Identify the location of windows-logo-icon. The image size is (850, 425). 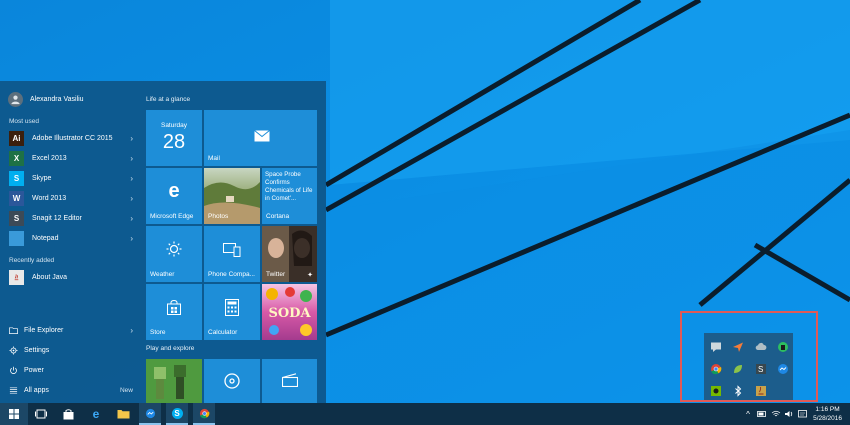
(14, 414).